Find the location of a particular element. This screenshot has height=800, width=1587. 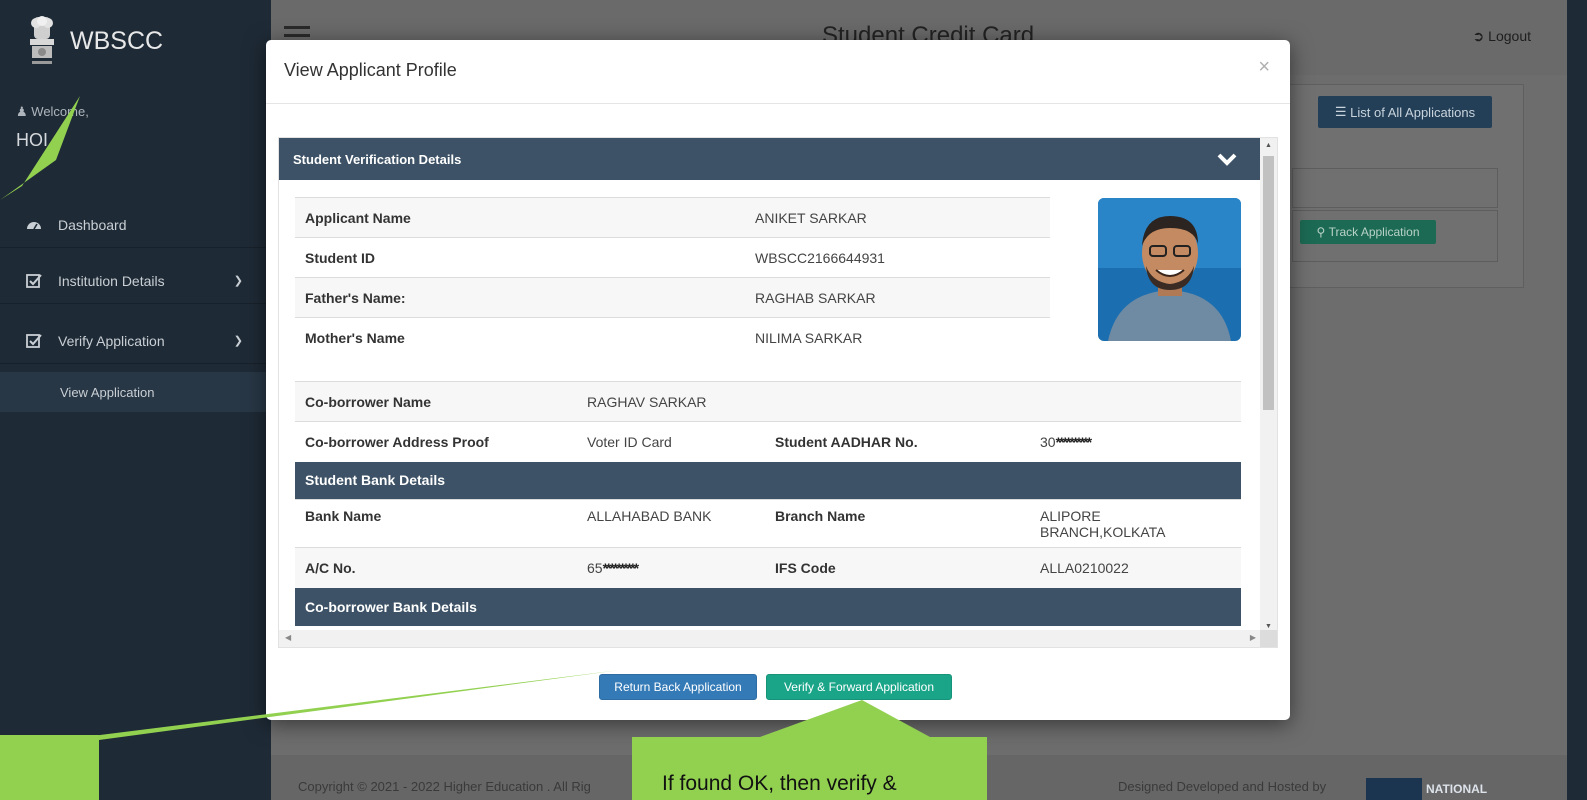

horizontal-scrollbar: ◀ ▶ is located at coordinates (770, 638).